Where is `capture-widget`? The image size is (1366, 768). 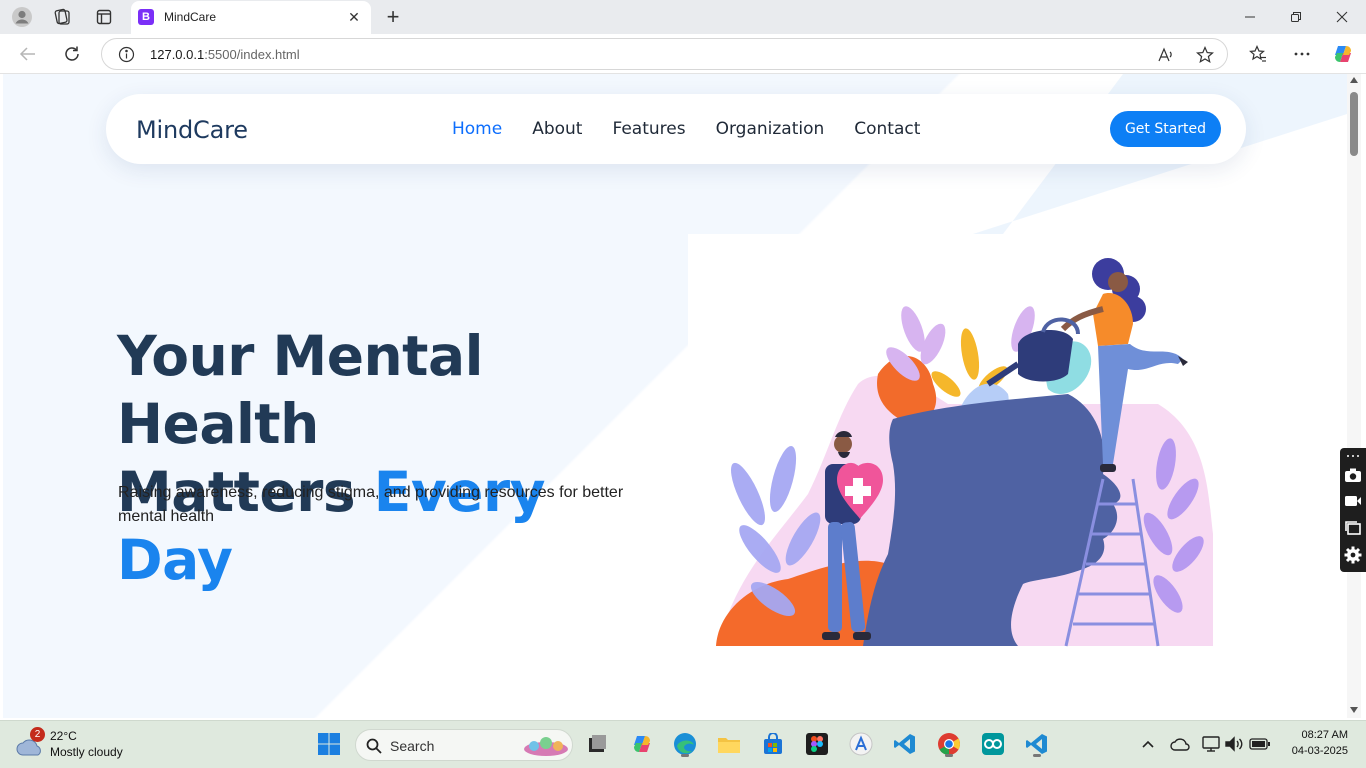
capture-widget is located at coordinates (1353, 510).